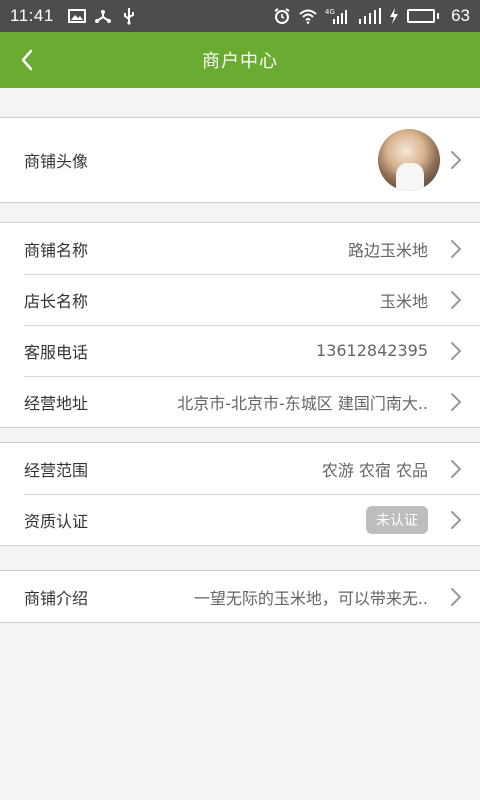 This screenshot has width=480, height=800. I want to click on row-shop-name: 商铺名称 路边玉米地, so click(240, 248).